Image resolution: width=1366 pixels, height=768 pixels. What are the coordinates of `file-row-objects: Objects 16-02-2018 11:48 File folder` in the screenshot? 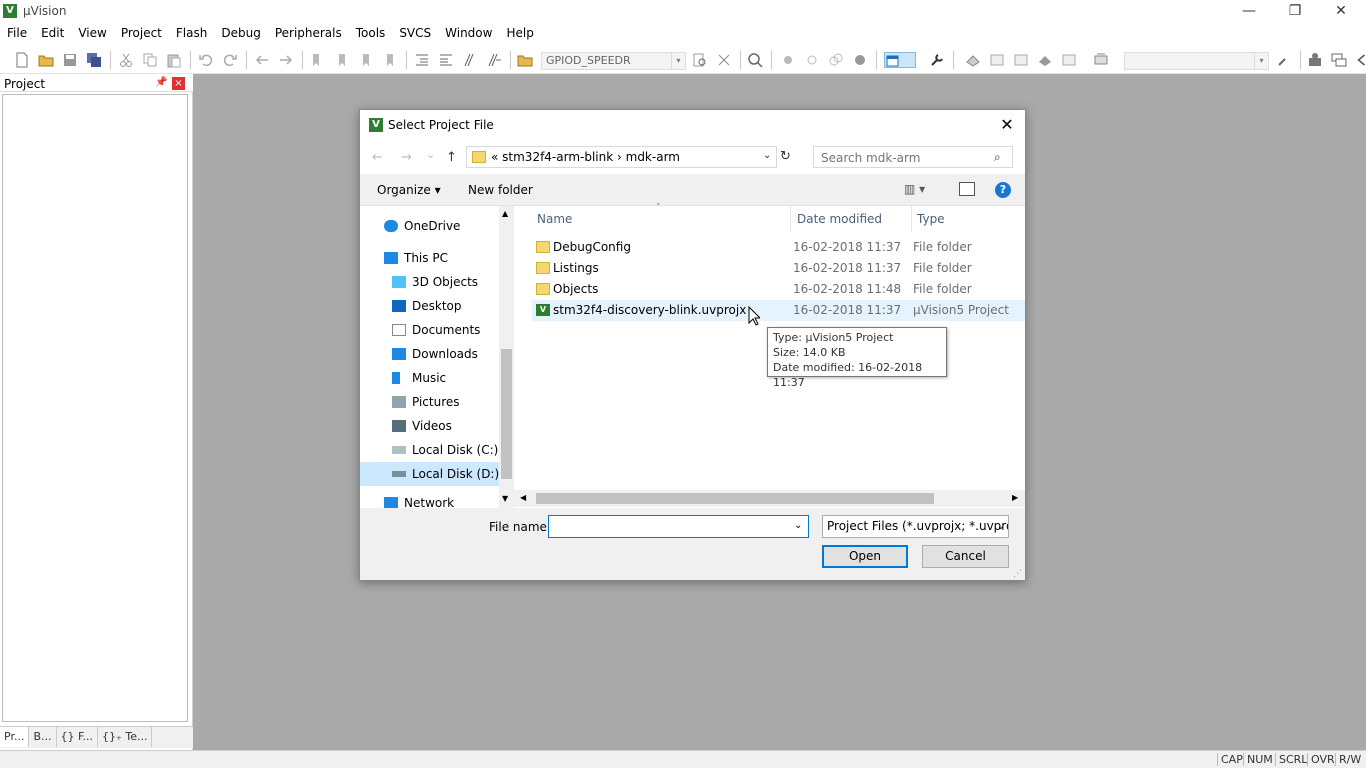 It's located at (778, 289).